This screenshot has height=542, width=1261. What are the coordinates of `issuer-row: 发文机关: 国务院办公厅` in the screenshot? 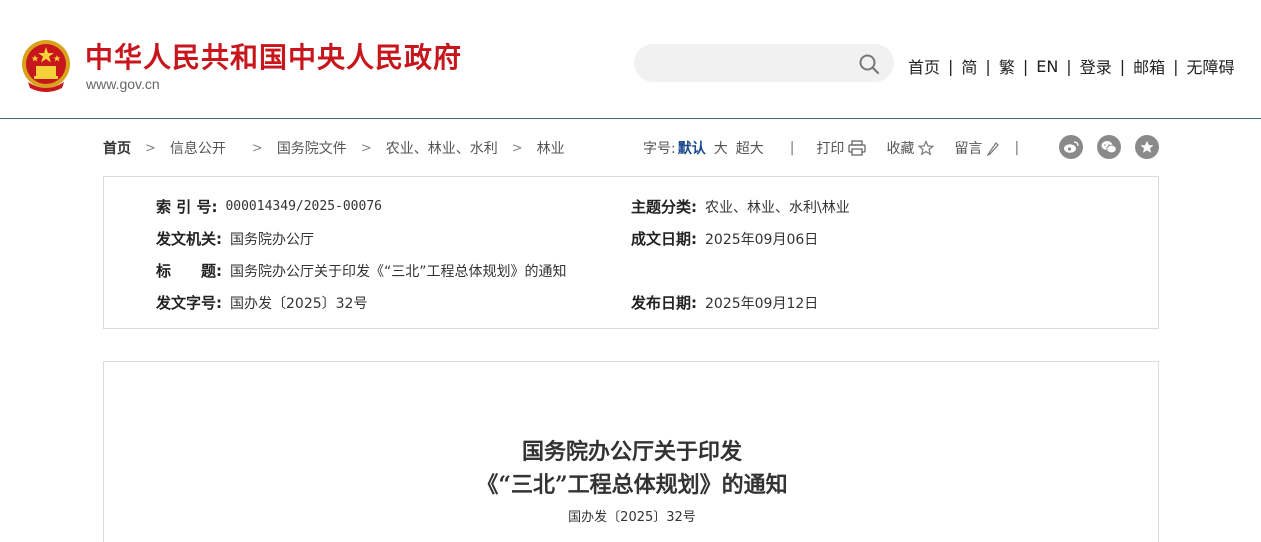 It's located at (235, 238).